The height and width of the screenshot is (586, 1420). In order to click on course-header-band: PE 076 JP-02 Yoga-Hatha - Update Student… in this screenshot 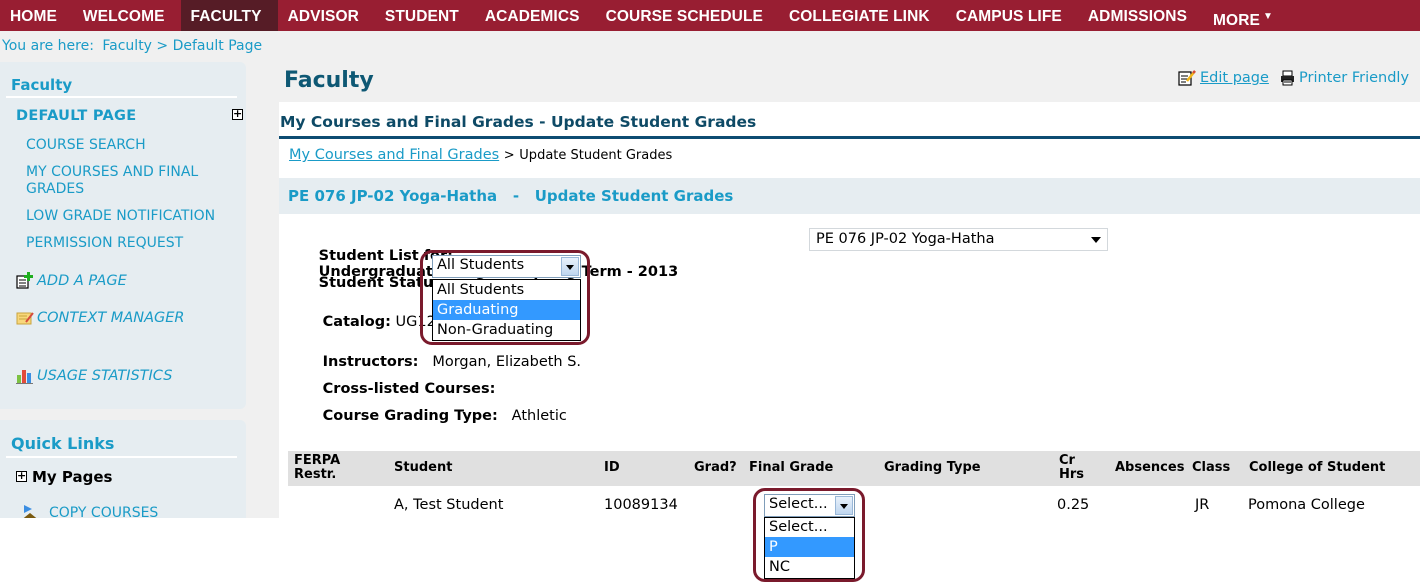, I will do `click(849, 196)`.